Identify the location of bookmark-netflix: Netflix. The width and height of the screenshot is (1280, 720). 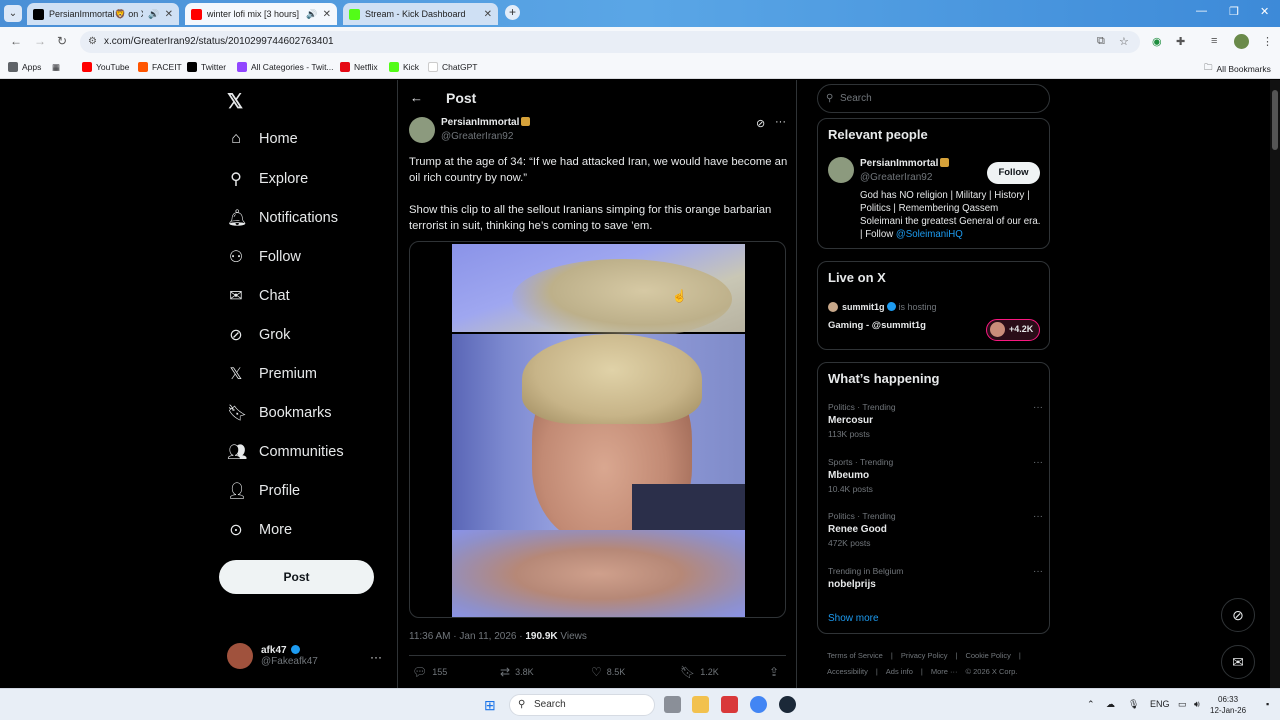
(359, 67).